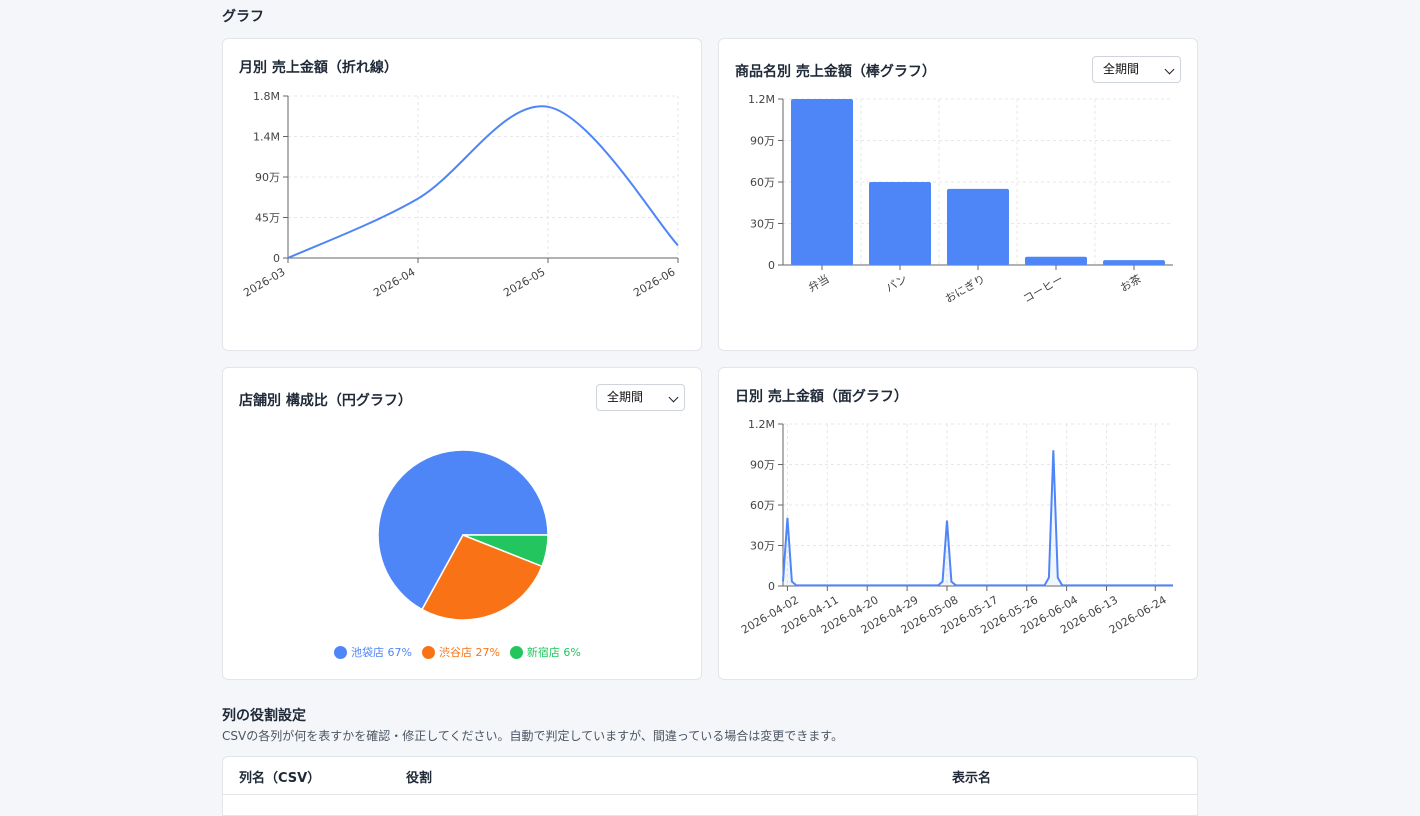 This screenshot has width=1420, height=816. What do you see at coordinates (654, 282) in the screenshot?
I see `x-tick-label: 2026-06` at bounding box center [654, 282].